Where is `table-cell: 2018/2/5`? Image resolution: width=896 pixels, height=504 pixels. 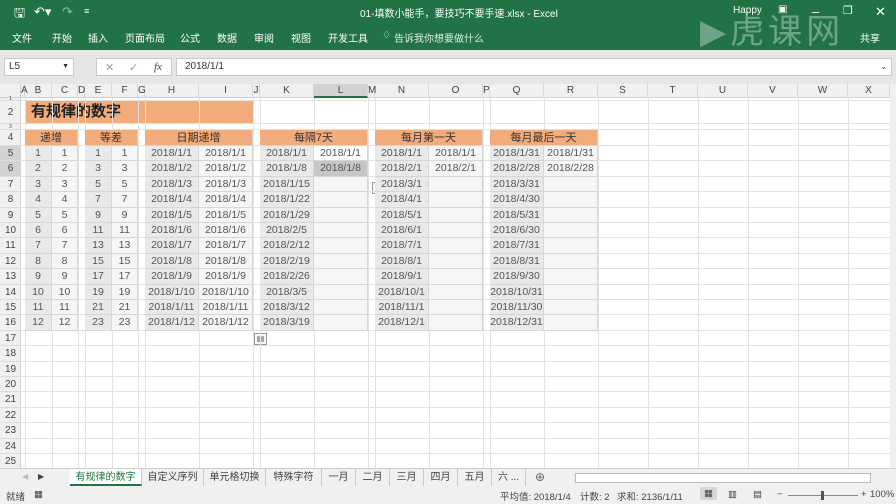
table-cell: 2018/2/5 is located at coordinates (287, 231).